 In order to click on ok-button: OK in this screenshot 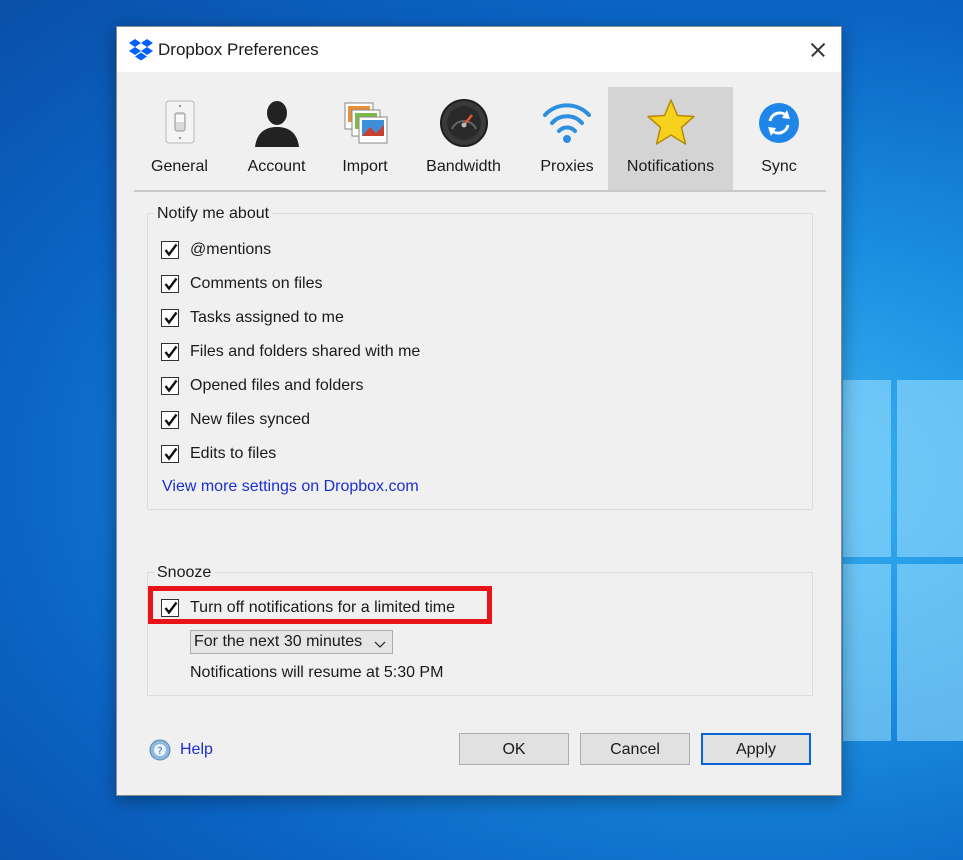, I will do `click(514, 749)`.